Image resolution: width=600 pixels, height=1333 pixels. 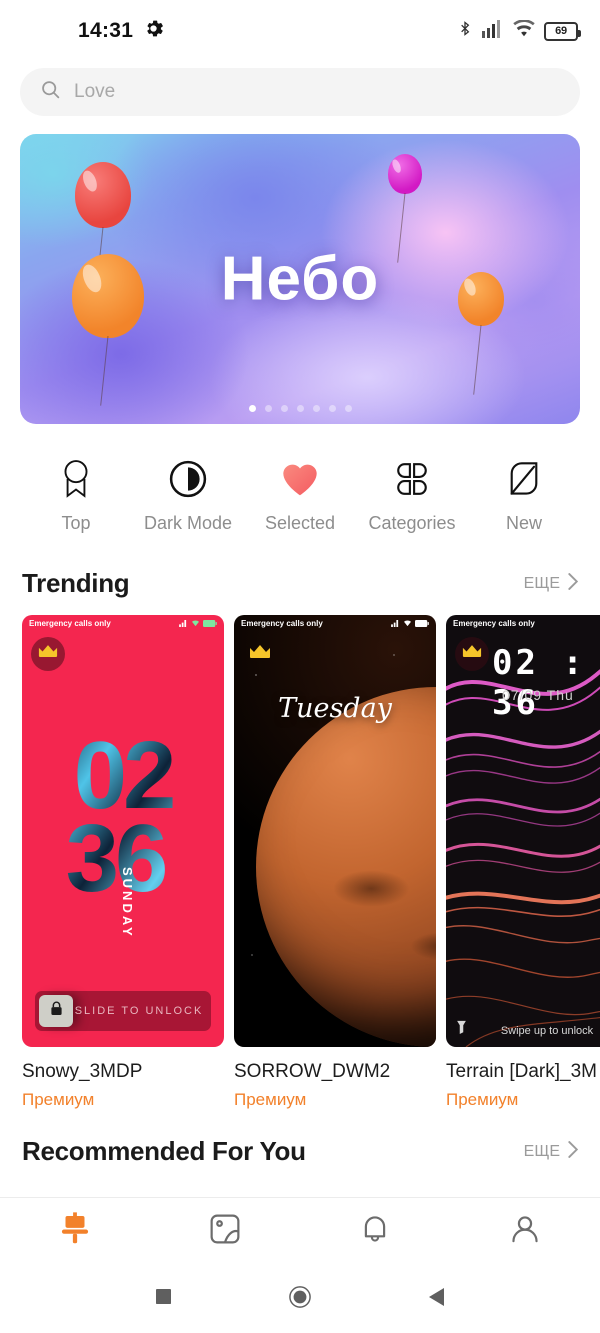 I want to click on recommended-more-label: ЕЩЕ, so click(x=541, y=1151).